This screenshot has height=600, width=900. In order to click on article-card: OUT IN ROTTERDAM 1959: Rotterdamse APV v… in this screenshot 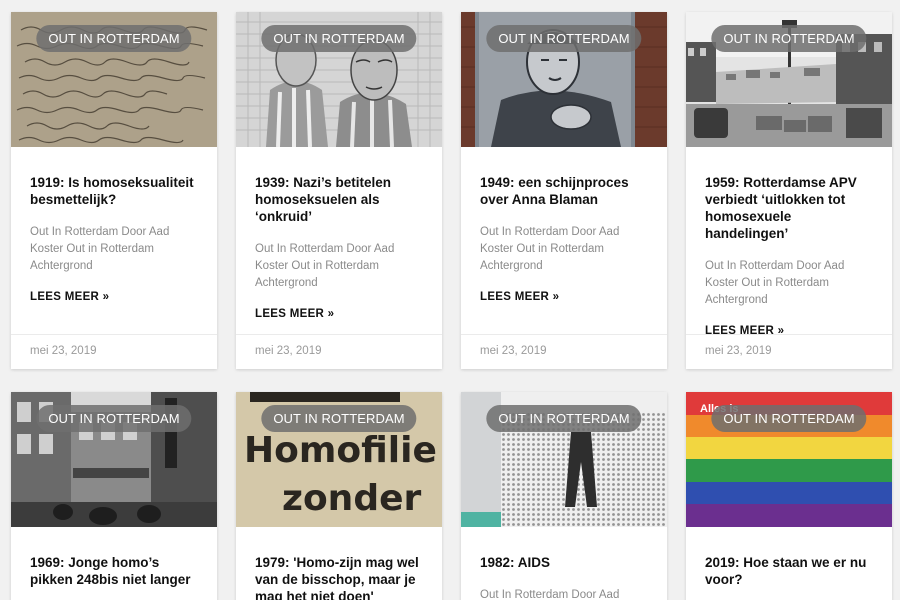, I will do `click(789, 190)`.